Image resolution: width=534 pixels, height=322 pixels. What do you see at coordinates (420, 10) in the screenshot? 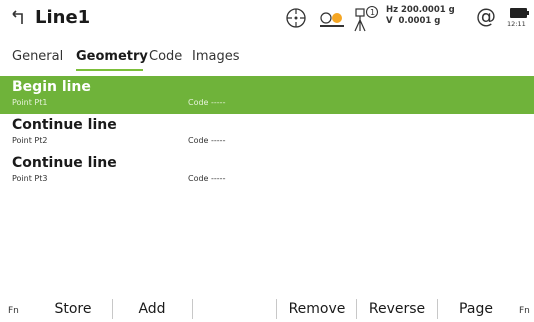
I see `hz-readout: Hz 200.0001 g` at bounding box center [420, 10].